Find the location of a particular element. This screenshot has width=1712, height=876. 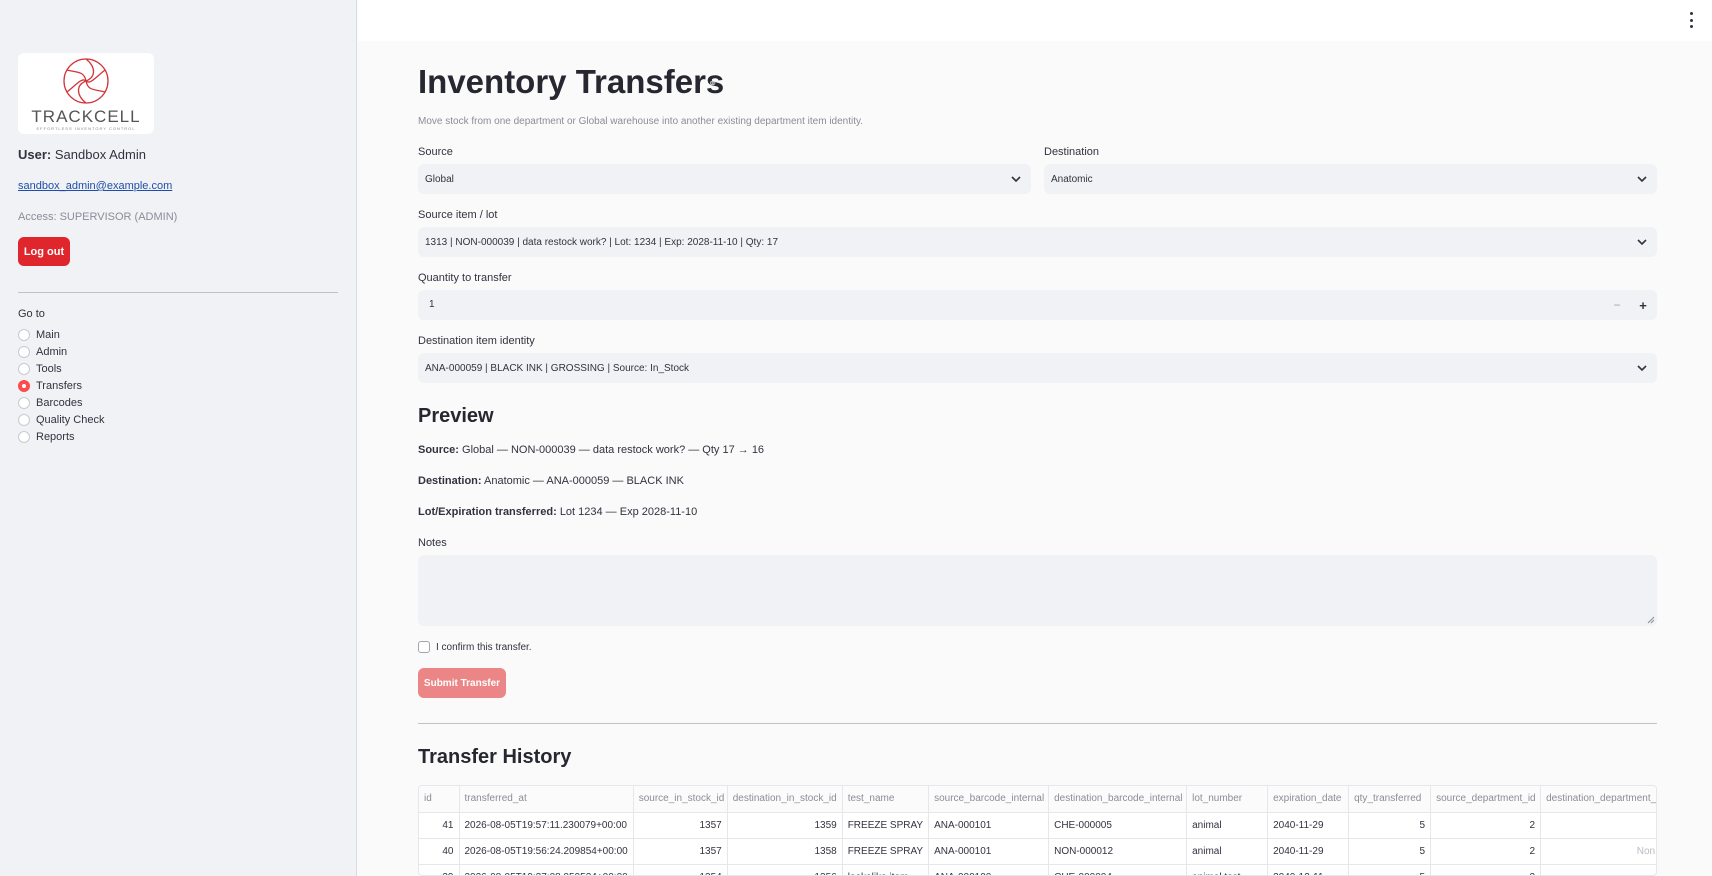

column-header: transferred_at is located at coordinates (546, 799).